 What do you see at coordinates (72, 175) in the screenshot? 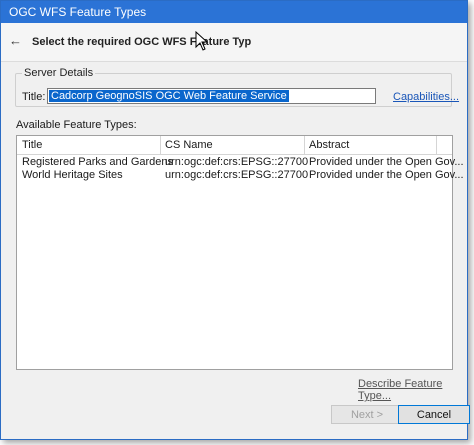
I see `row-title: World Heritage Sites` at bounding box center [72, 175].